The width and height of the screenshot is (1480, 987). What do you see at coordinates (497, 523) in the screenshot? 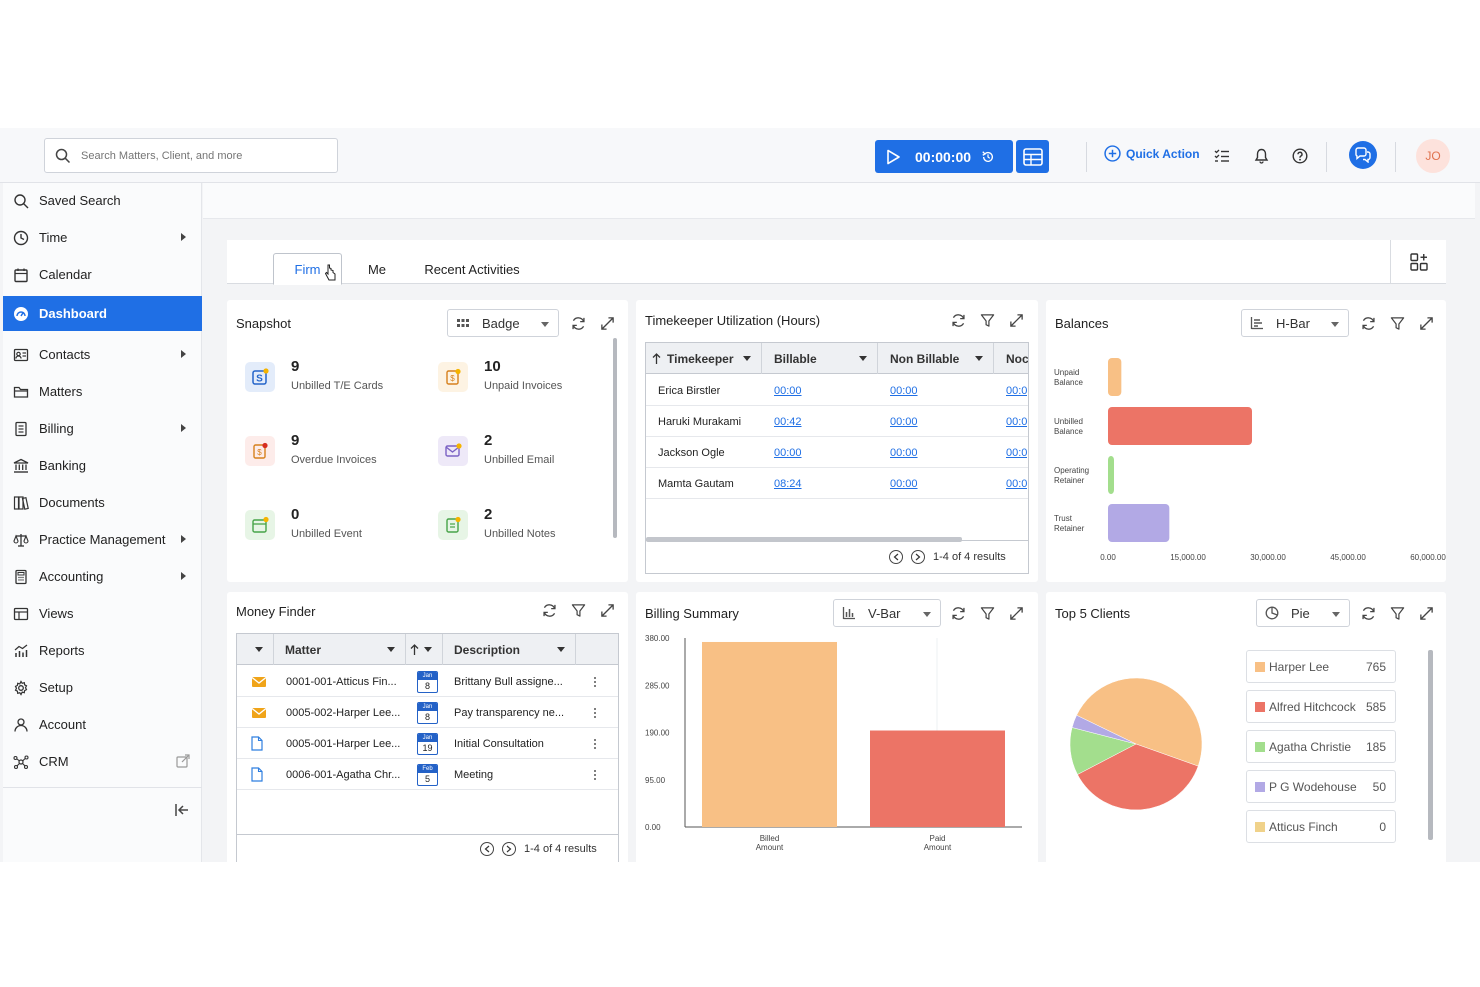
I see `snapshot-item-unbilled-notes: 2 Unbilled Notes` at bounding box center [497, 523].